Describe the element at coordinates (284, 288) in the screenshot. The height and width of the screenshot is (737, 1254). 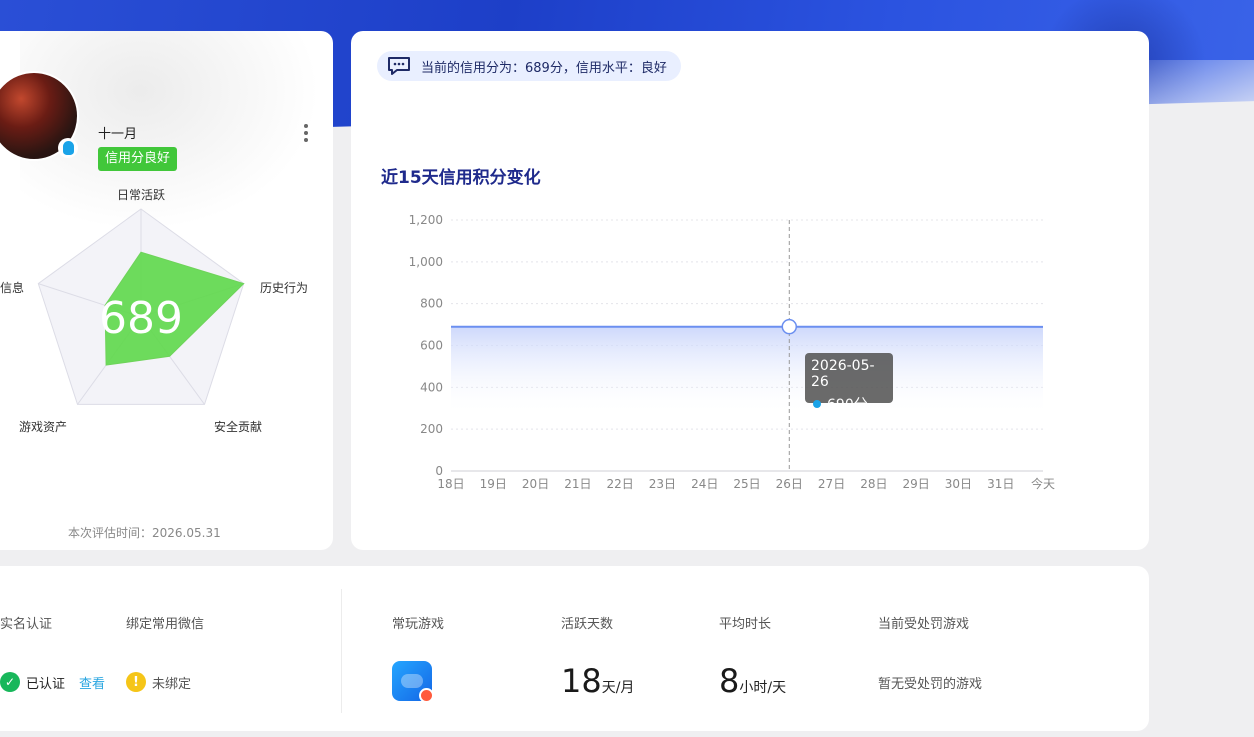
I see `radar-label-history: 历史行为` at that location.